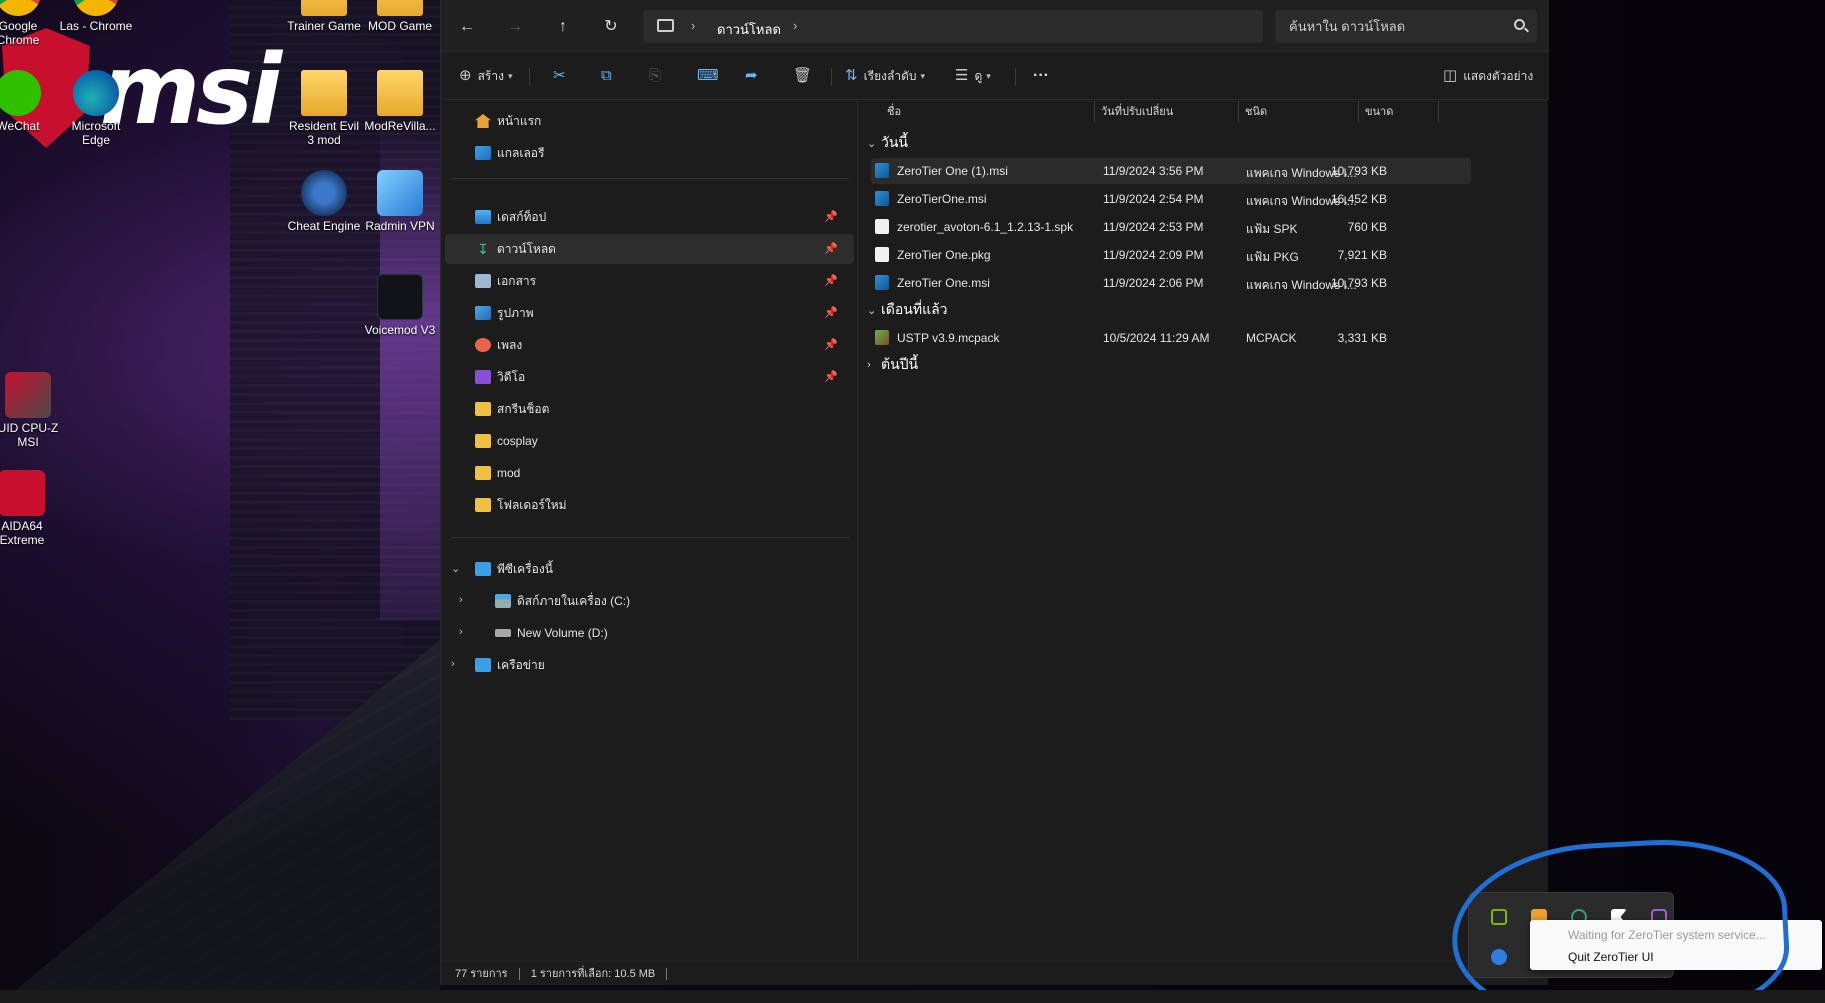 The width and height of the screenshot is (1825, 1003). Describe the element at coordinates (649, 153) in the screenshot. I see `nav-item-gallery: แกลเลอรี` at that location.